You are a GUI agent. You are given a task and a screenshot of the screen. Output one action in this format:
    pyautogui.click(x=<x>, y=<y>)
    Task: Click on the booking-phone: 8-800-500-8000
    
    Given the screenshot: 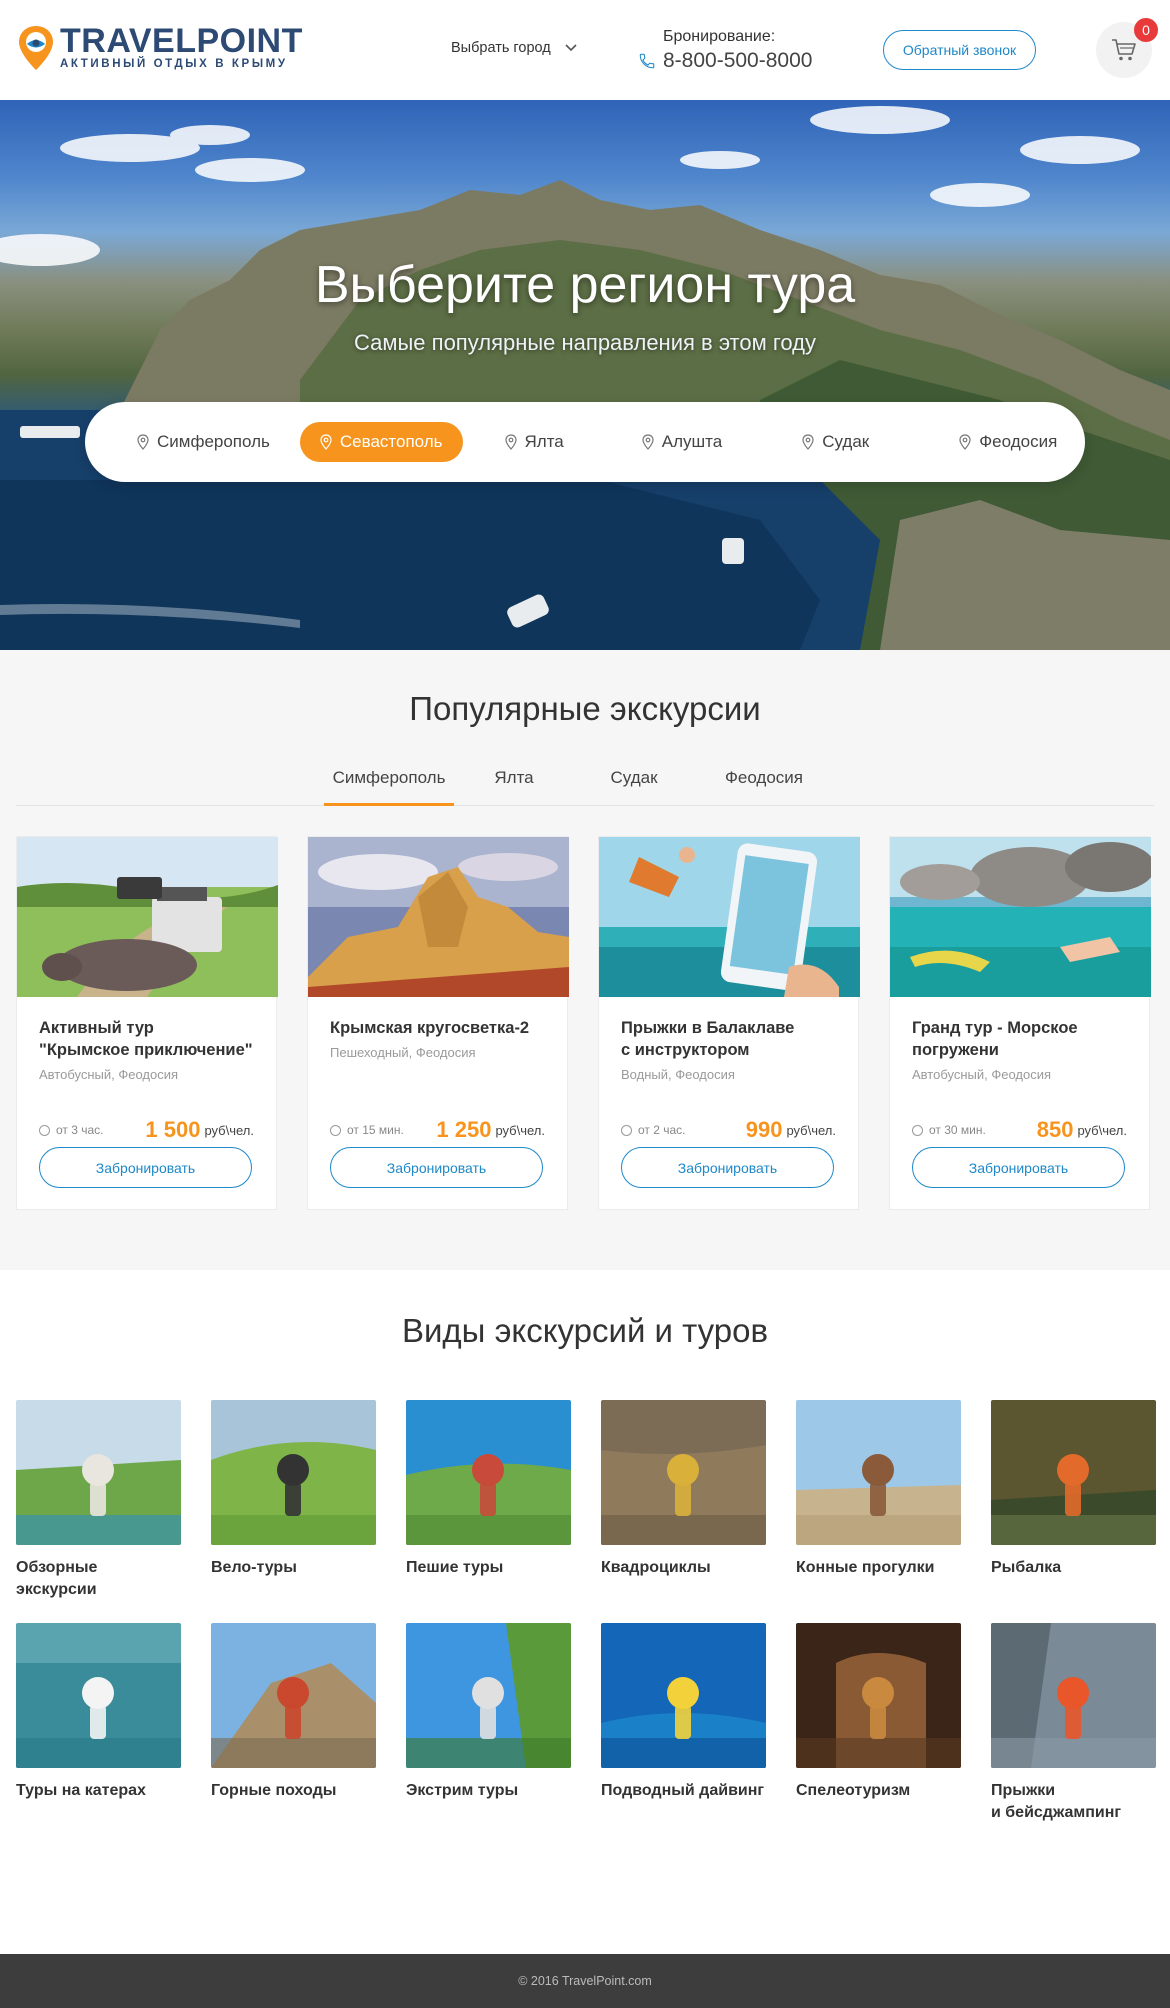 What is the action you would take?
    pyautogui.click(x=737, y=61)
    